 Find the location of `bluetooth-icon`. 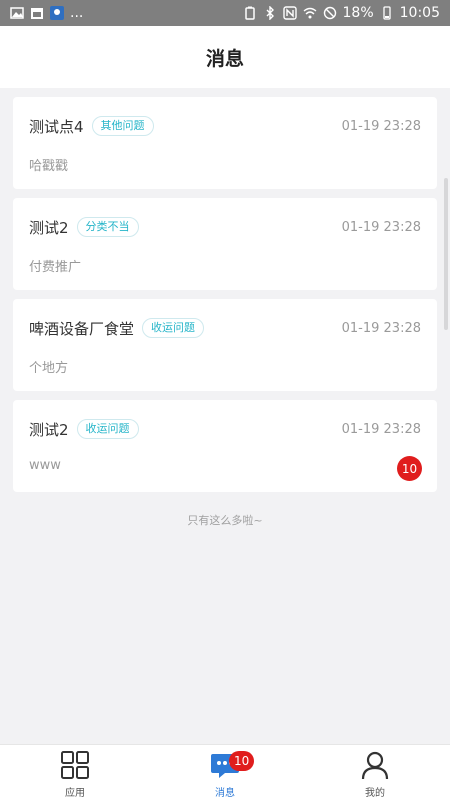

bluetooth-icon is located at coordinates (270, 13).